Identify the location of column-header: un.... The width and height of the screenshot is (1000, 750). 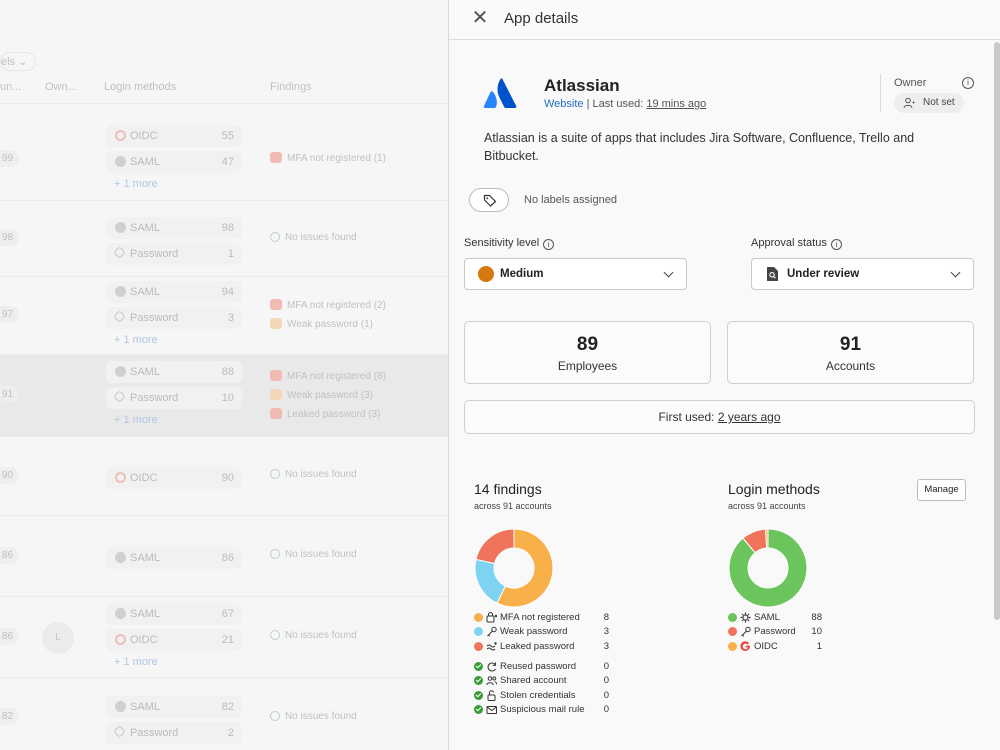
(10, 87).